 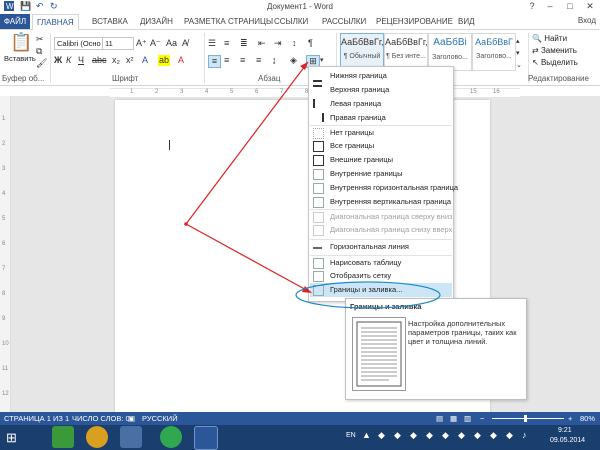 I want to click on start-windows-icon: ⊞, so click(x=11, y=438).